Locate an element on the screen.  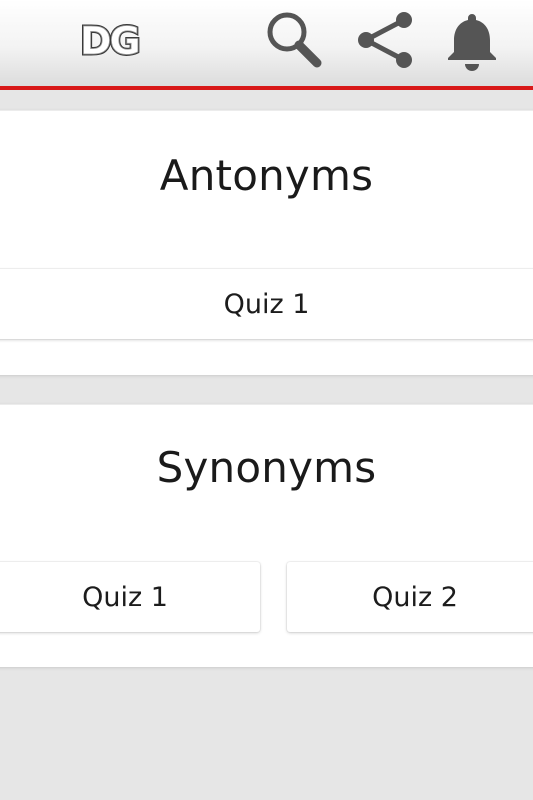
notifications-button is located at coordinates (472, 40).